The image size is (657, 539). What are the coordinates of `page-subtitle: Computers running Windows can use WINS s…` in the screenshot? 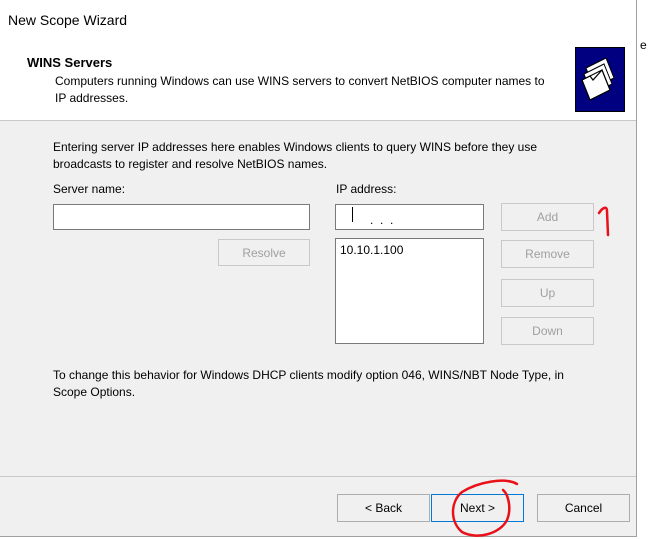 It's located at (300, 89).